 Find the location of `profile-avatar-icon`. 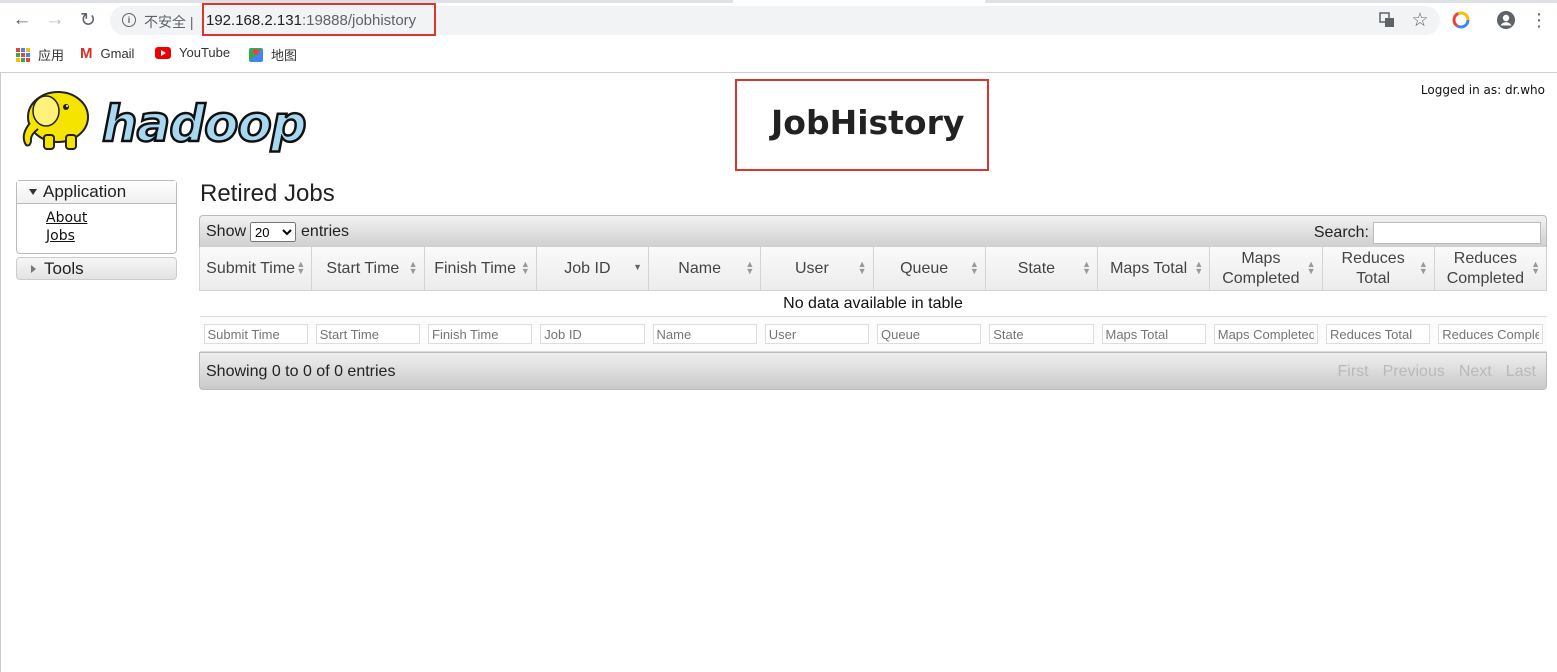

profile-avatar-icon is located at coordinates (1506, 20).